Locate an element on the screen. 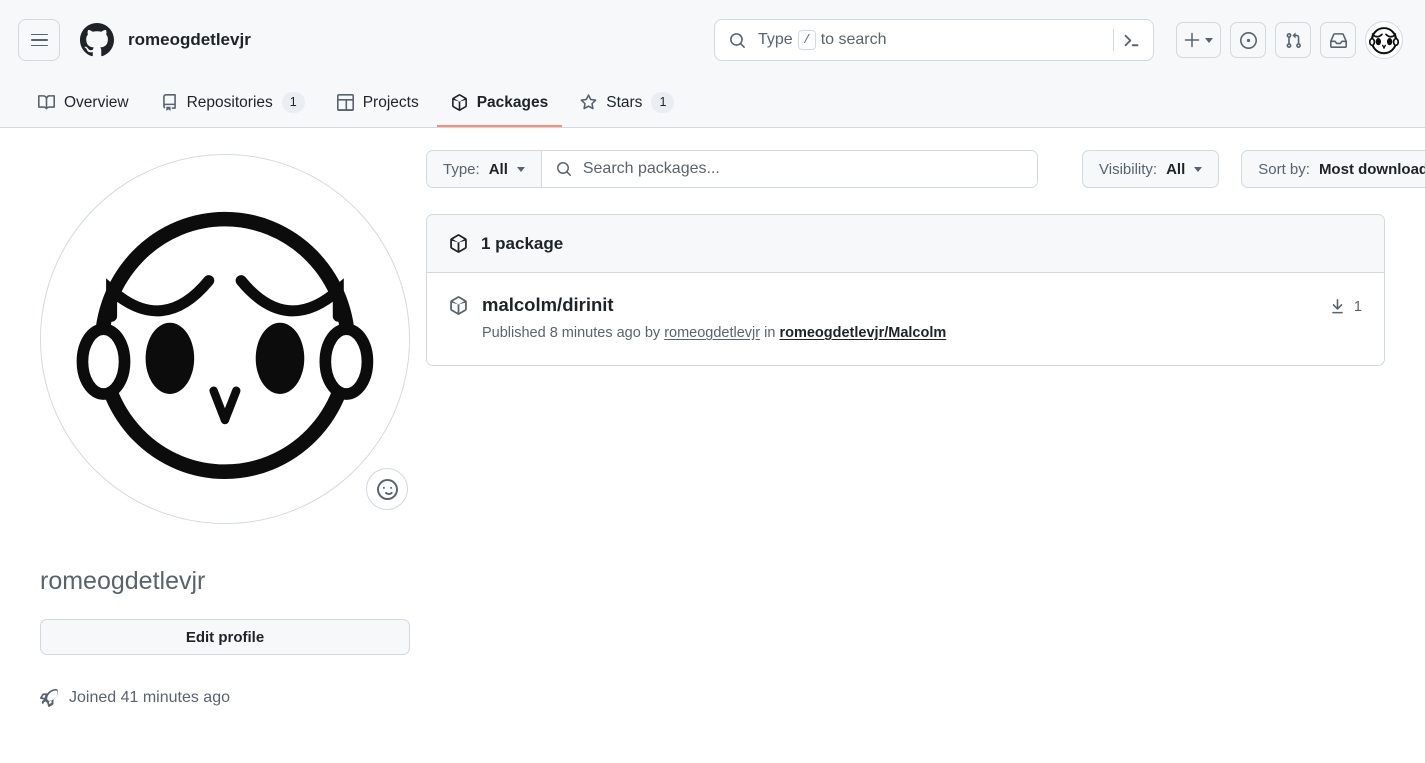 This screenshot has height=763, width=1425. package-author-link: romeogdetlevjr is located at coordinates (712, 333).